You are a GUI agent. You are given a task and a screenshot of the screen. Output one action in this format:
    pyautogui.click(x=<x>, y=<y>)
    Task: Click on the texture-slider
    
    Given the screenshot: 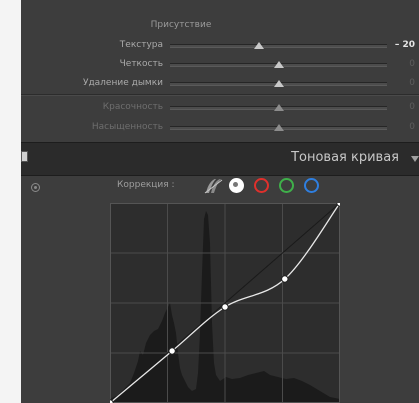 What is the action you would take?
    pyautogui.click(x=278, y=45)
    